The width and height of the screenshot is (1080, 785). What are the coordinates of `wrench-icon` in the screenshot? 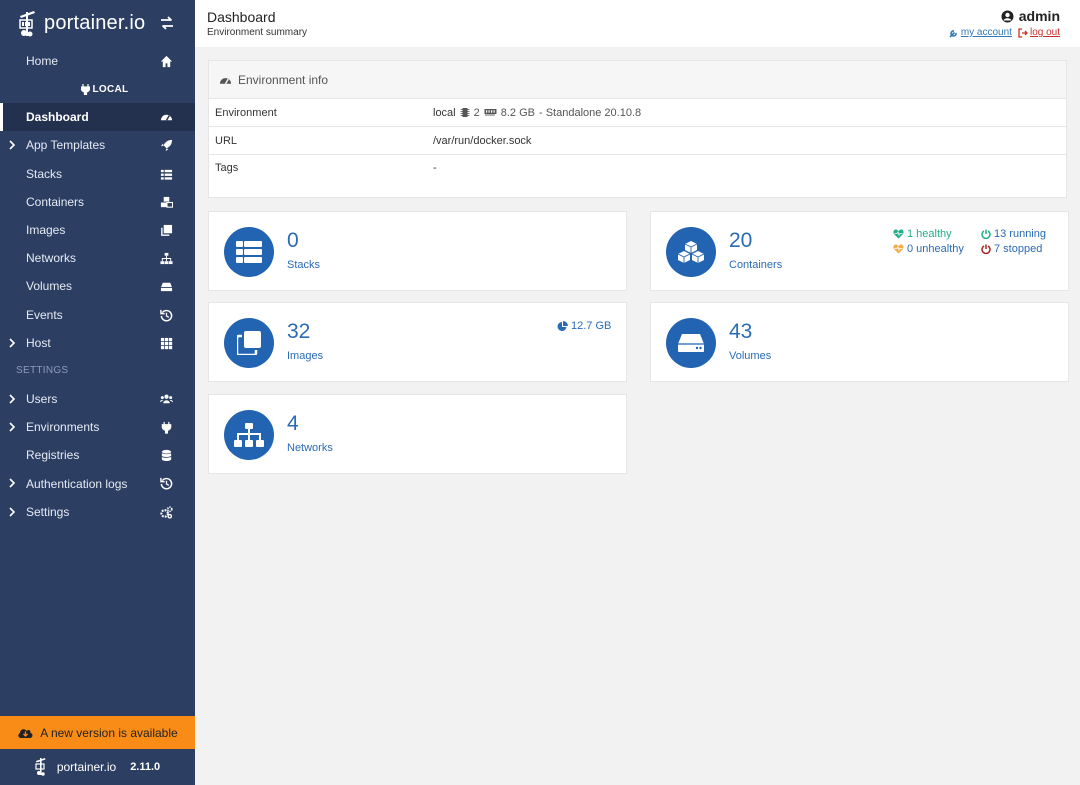 It's located at (953, 33).